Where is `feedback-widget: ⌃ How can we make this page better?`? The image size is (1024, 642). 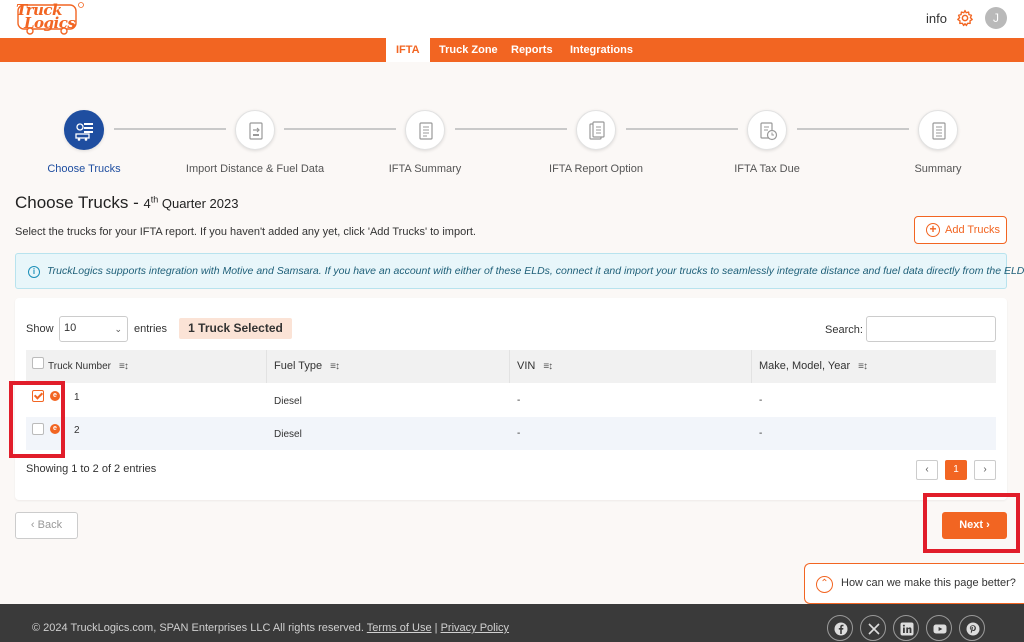 feedback-widget: ⌃ How can we make this page better? is located at coordinates (914, 583).